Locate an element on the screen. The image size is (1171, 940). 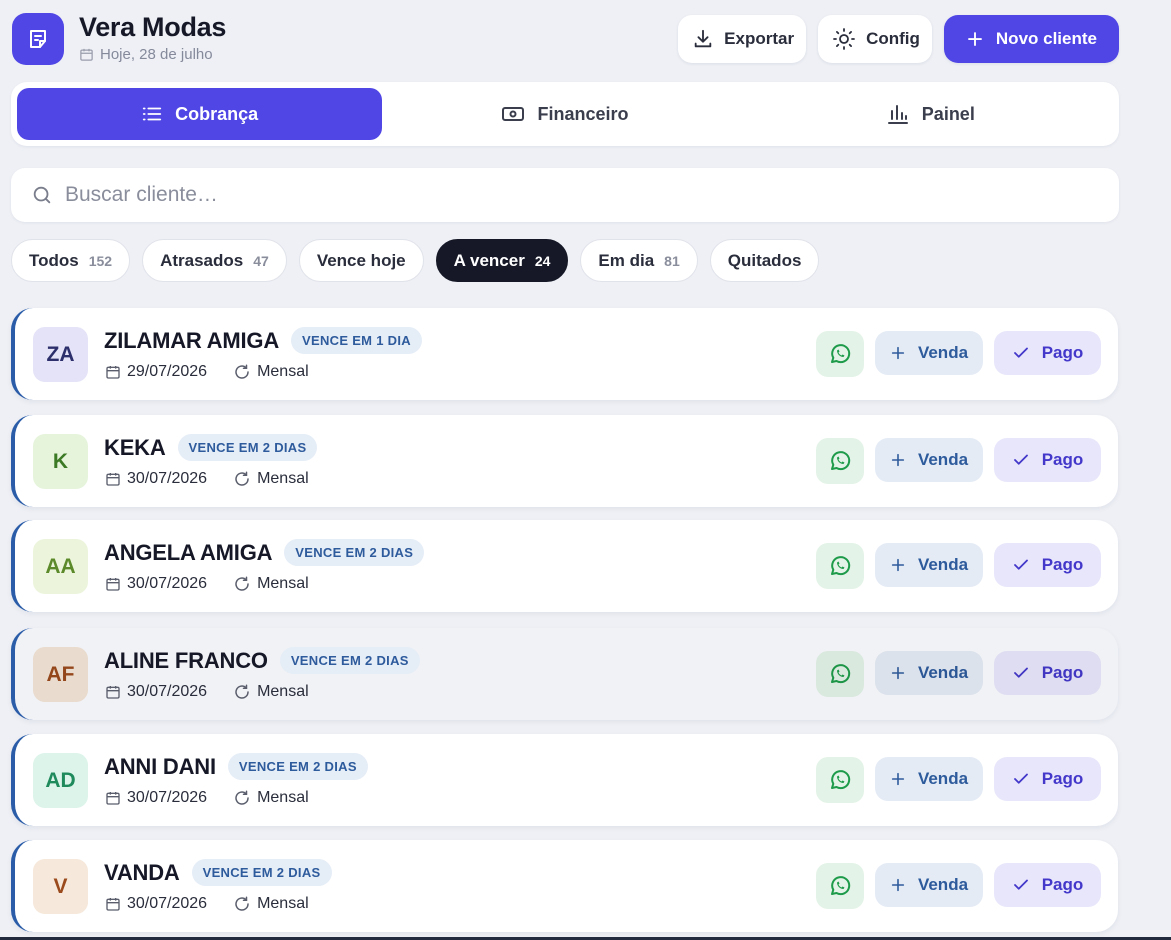
search-bar is located at coordinates (565, 195).